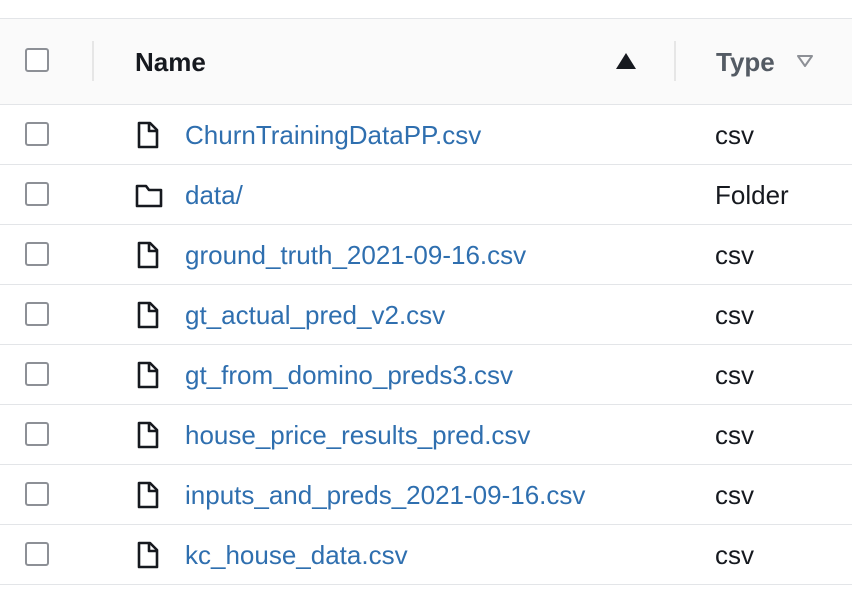  Describe the element at coordinates (355, 255) in the screenshot. I see `object-name-link: ground_truth_2021-09-16.csv` at that location.